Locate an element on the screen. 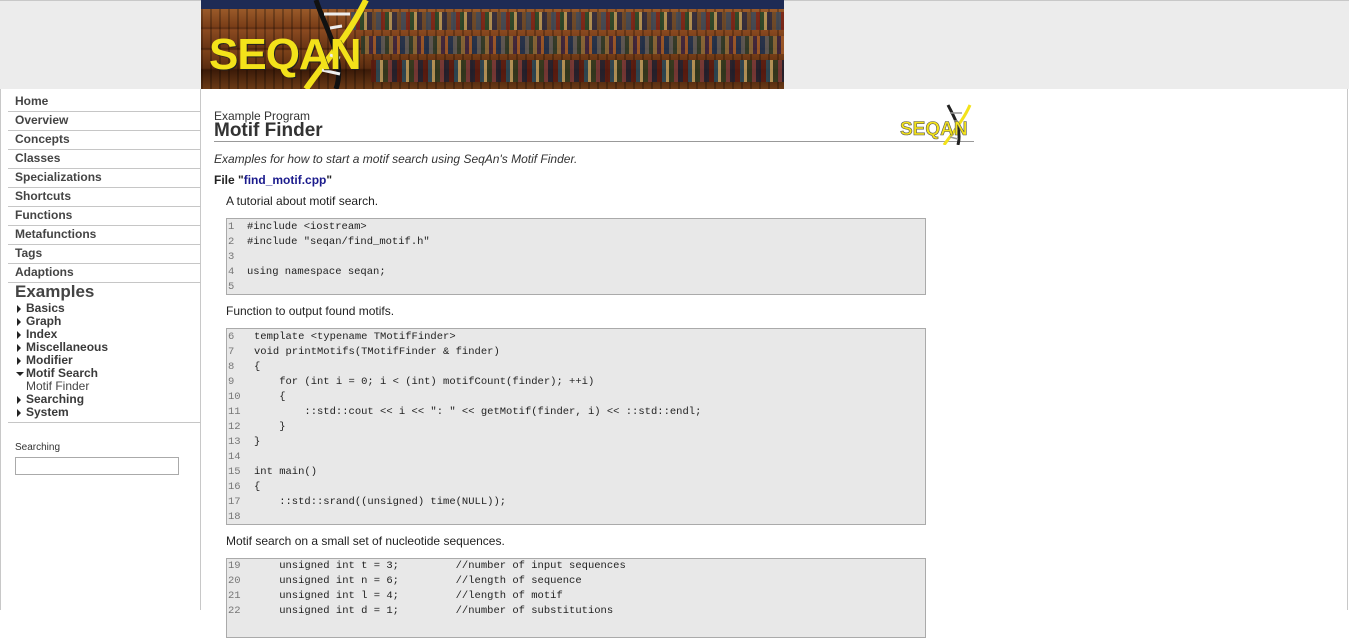 The height and width of the screenshot is (638, 1349). examples-item-label: Graph is located at coordinates (43, 321).